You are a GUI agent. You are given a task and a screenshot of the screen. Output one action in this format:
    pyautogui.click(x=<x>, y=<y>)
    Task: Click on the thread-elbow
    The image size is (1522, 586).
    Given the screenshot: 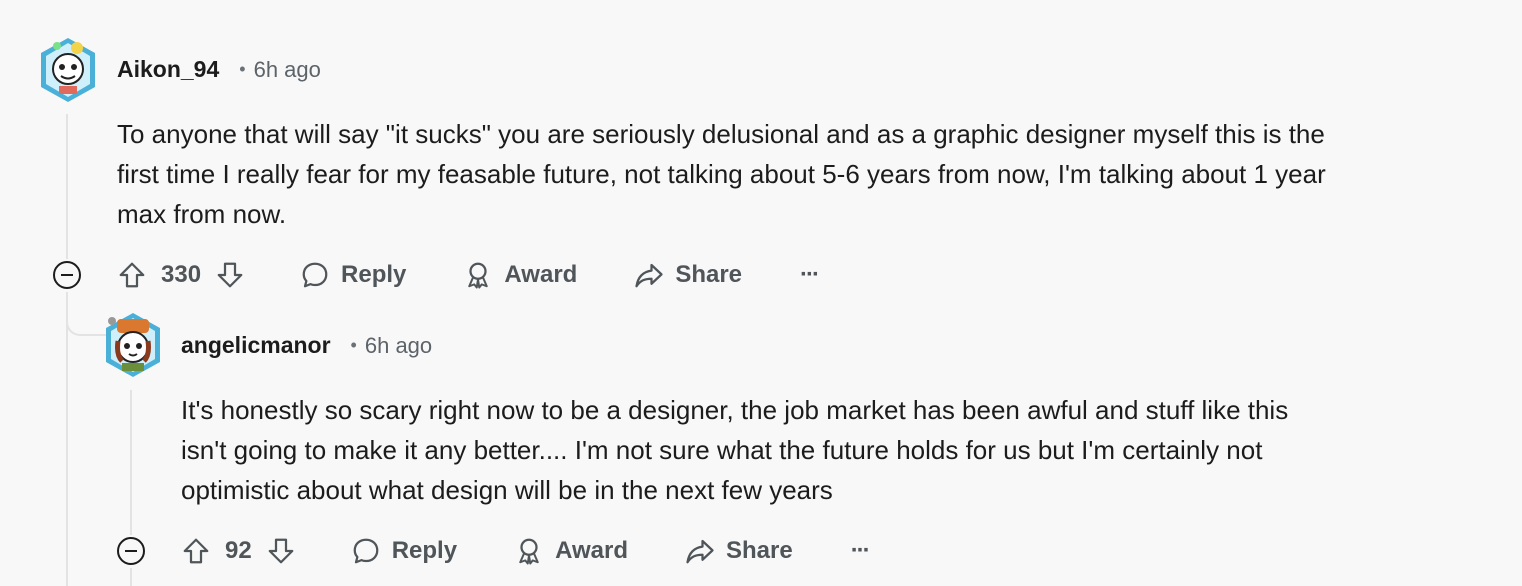 What is the action you would take?
    pyautogui.click(x=86, y=314)
    